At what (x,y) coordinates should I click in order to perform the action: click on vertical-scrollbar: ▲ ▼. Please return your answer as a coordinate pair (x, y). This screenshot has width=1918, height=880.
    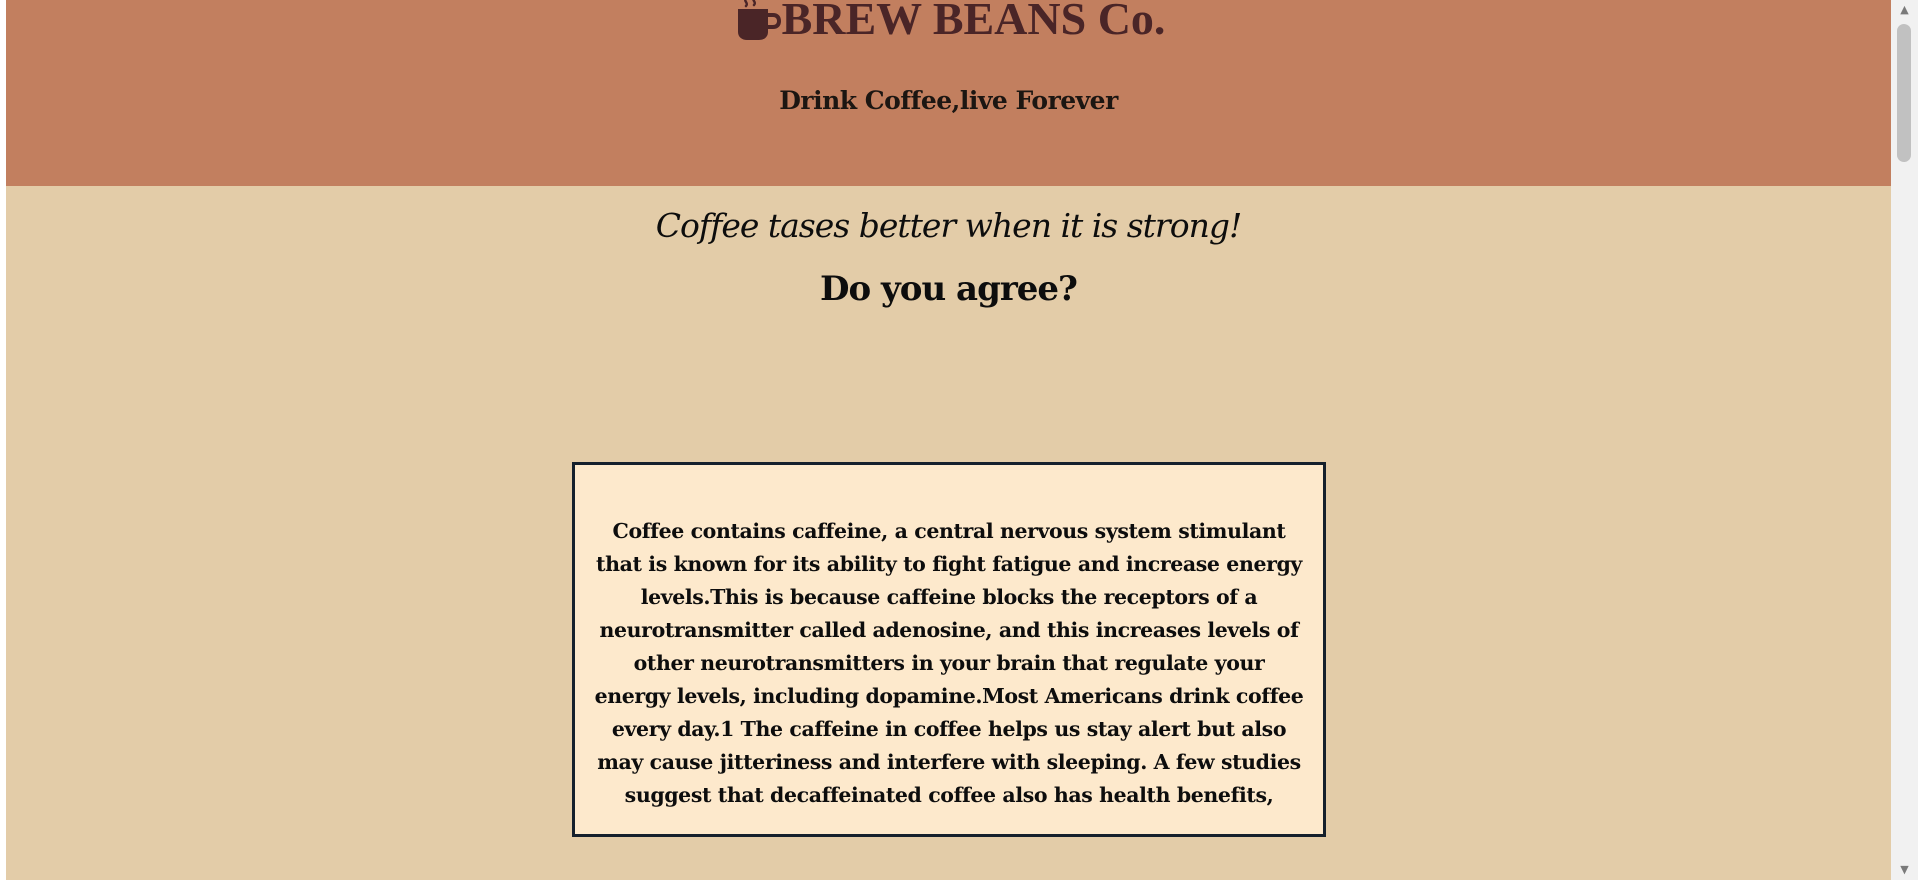
    Looking at the image, I should click on (1904, 440).